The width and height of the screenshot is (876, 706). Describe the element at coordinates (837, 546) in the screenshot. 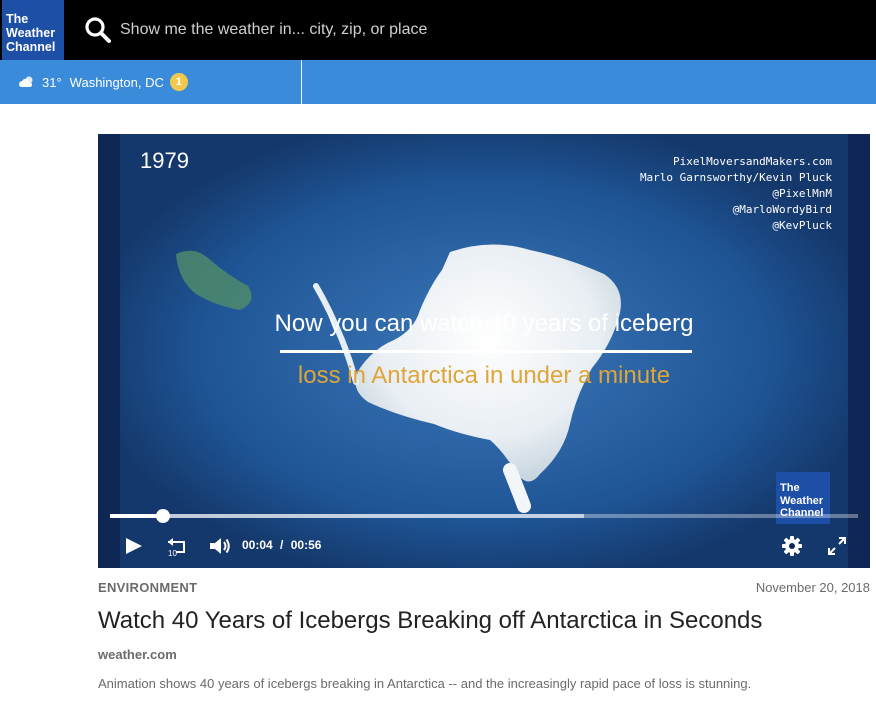

I see `fullscreen-icon` at that location.